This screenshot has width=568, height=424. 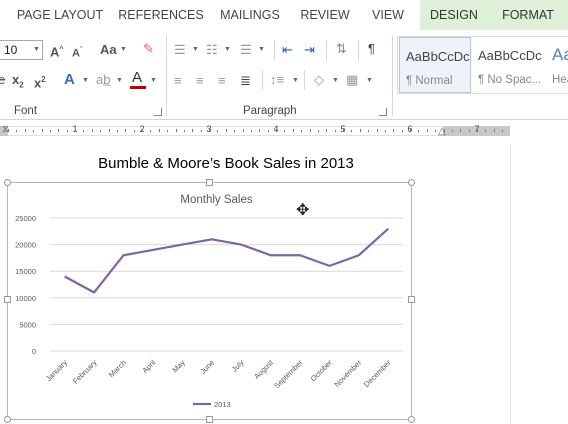 What do you see at coordinates (56, 51) in the screenshot?
I see `grow-font-icon: A^` at bounding box center [56, 51].